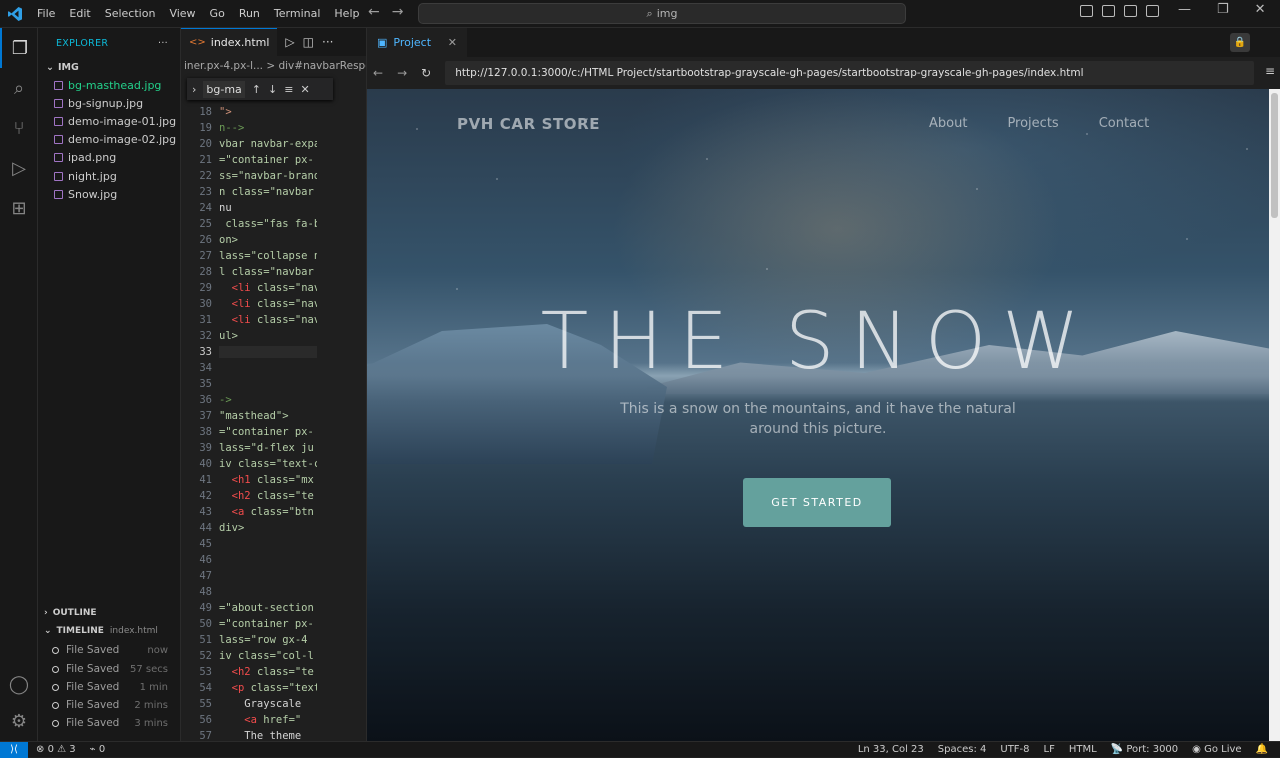 The width and height of the screenshot is (1280, 758). I want to click on timeline-item: File Saved 57 secs, so click(109, 669).